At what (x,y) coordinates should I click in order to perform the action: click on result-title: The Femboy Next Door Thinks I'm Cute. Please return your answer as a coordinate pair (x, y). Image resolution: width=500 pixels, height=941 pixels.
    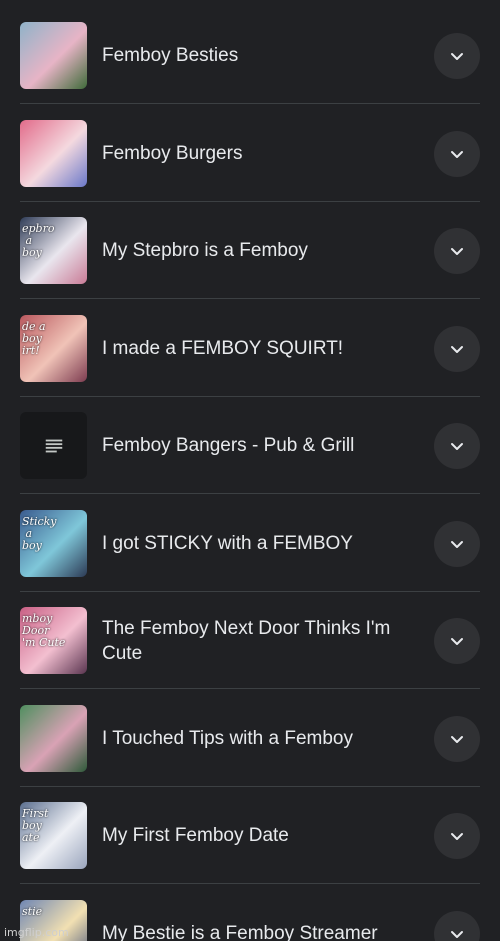
    Looking at the image, I should click on (263, 640).